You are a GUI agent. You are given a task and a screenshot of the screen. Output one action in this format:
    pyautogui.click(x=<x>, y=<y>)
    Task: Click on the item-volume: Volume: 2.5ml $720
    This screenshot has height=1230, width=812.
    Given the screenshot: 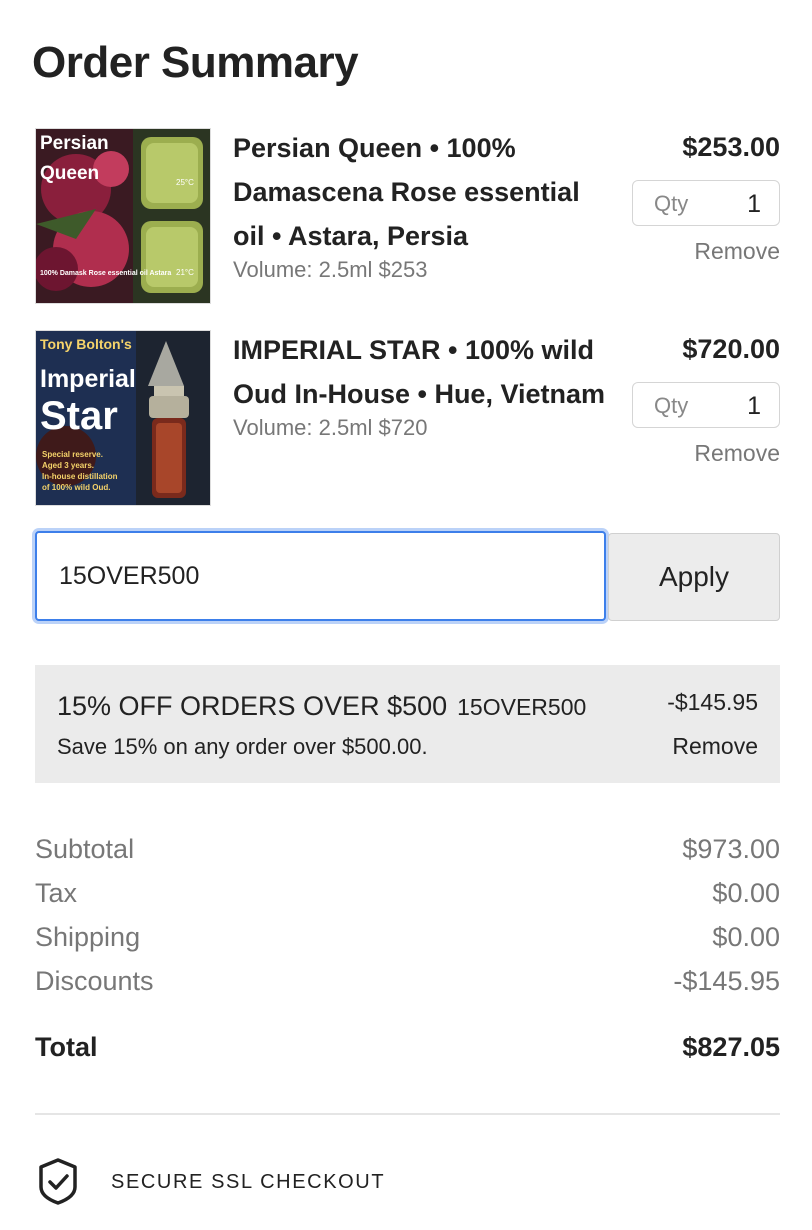 What is the action you would take?
    pyautogui.click(x=330, y=427)
    